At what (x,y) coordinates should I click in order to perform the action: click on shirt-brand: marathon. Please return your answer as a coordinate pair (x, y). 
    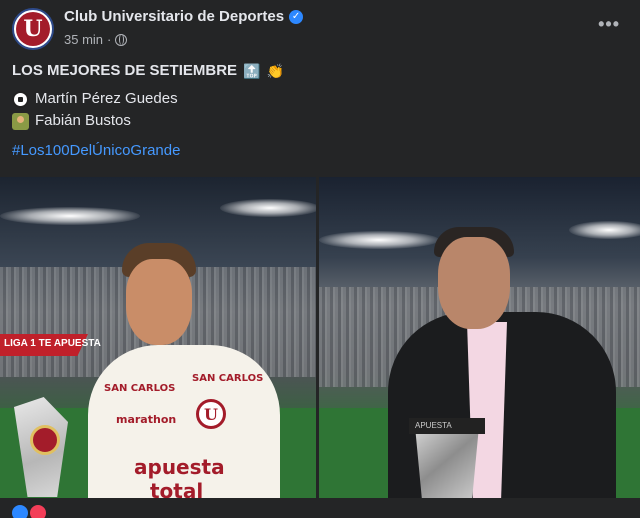
    Looking at the image, I should click on (146, 419).